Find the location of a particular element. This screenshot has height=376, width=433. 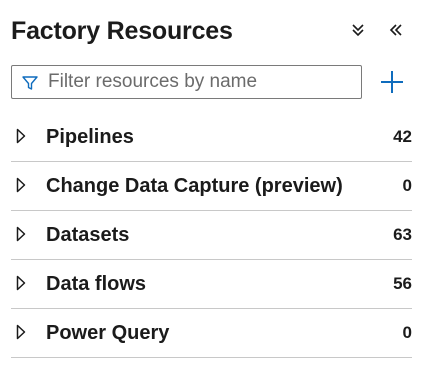

resource-label: Change Data Capture (preview) is located at coordinates (194, 186).